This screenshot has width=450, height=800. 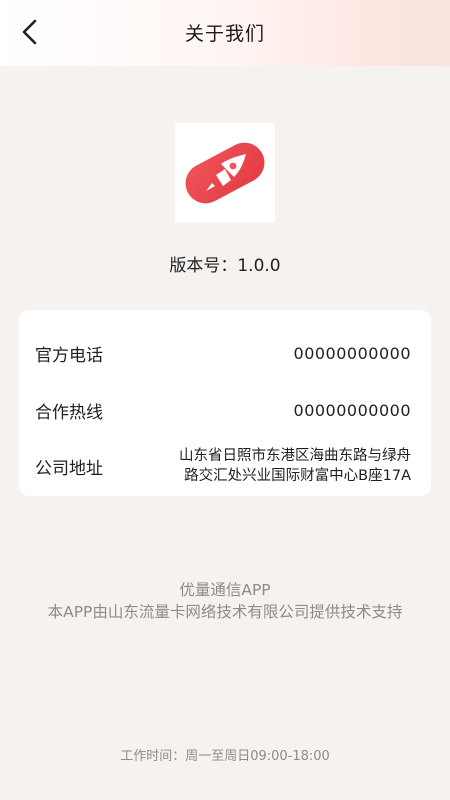 What do you see at coordinates (225, 756) in the screenshot?
I see `work-time: 工作时间：周一至周日09:00-18:00` at bounding box center [225, 756].